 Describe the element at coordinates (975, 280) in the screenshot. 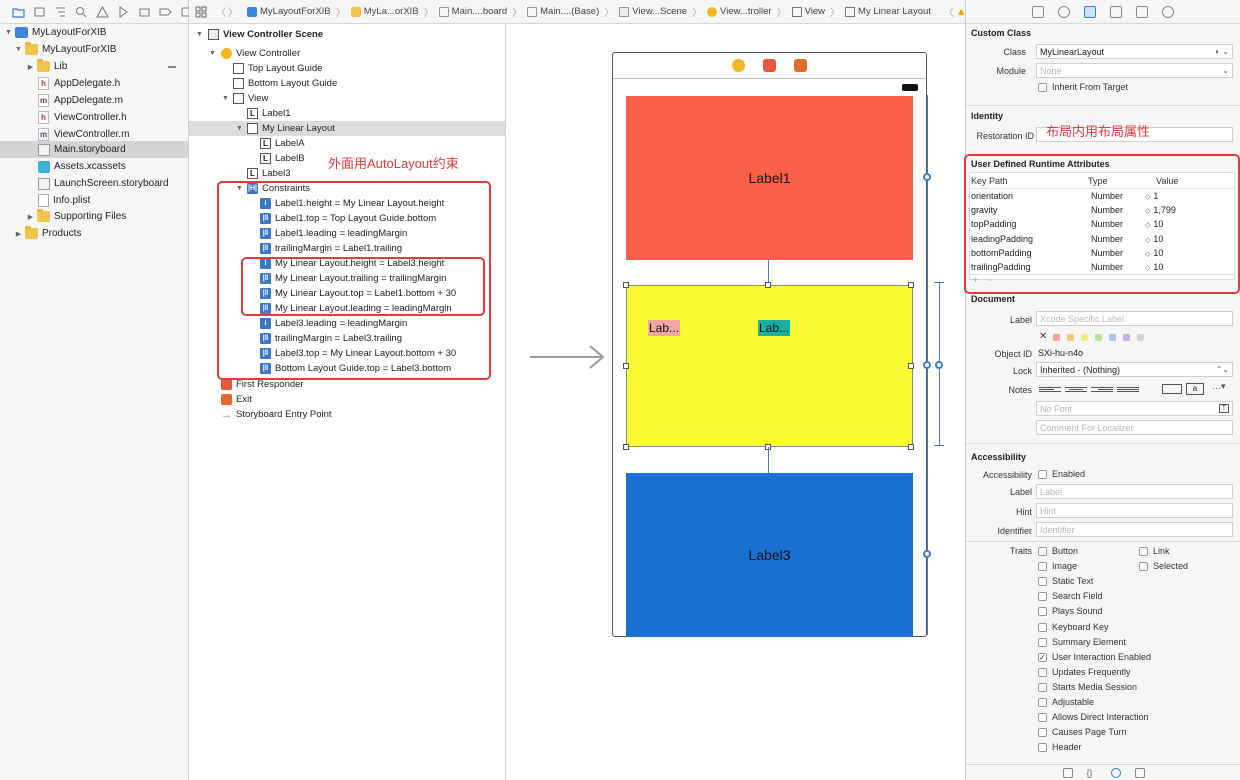

I see `add-attribute-button: +` at that location.